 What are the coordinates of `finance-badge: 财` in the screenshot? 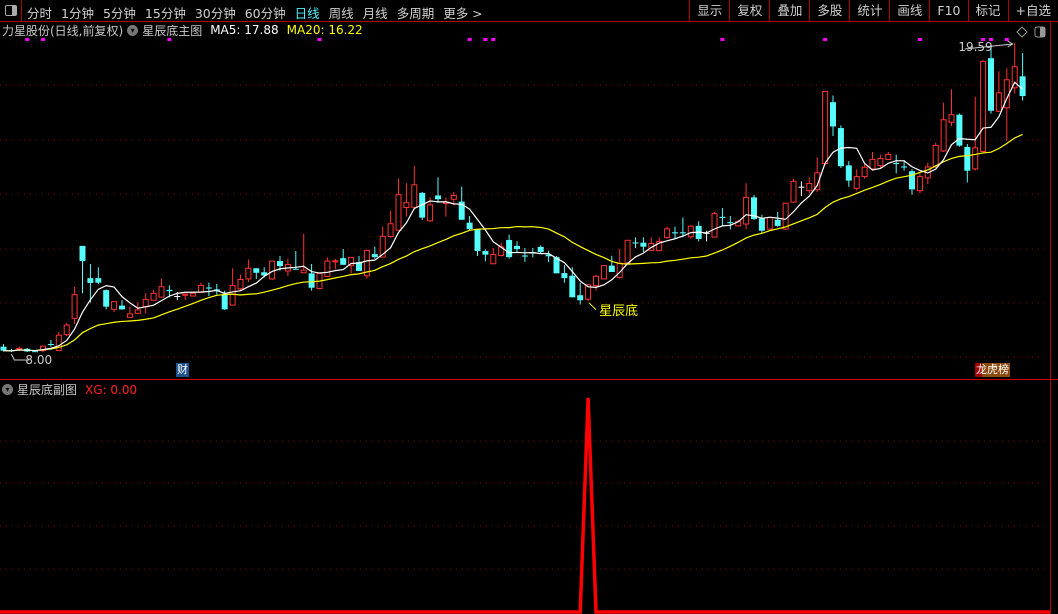 It's located at (182, 370).